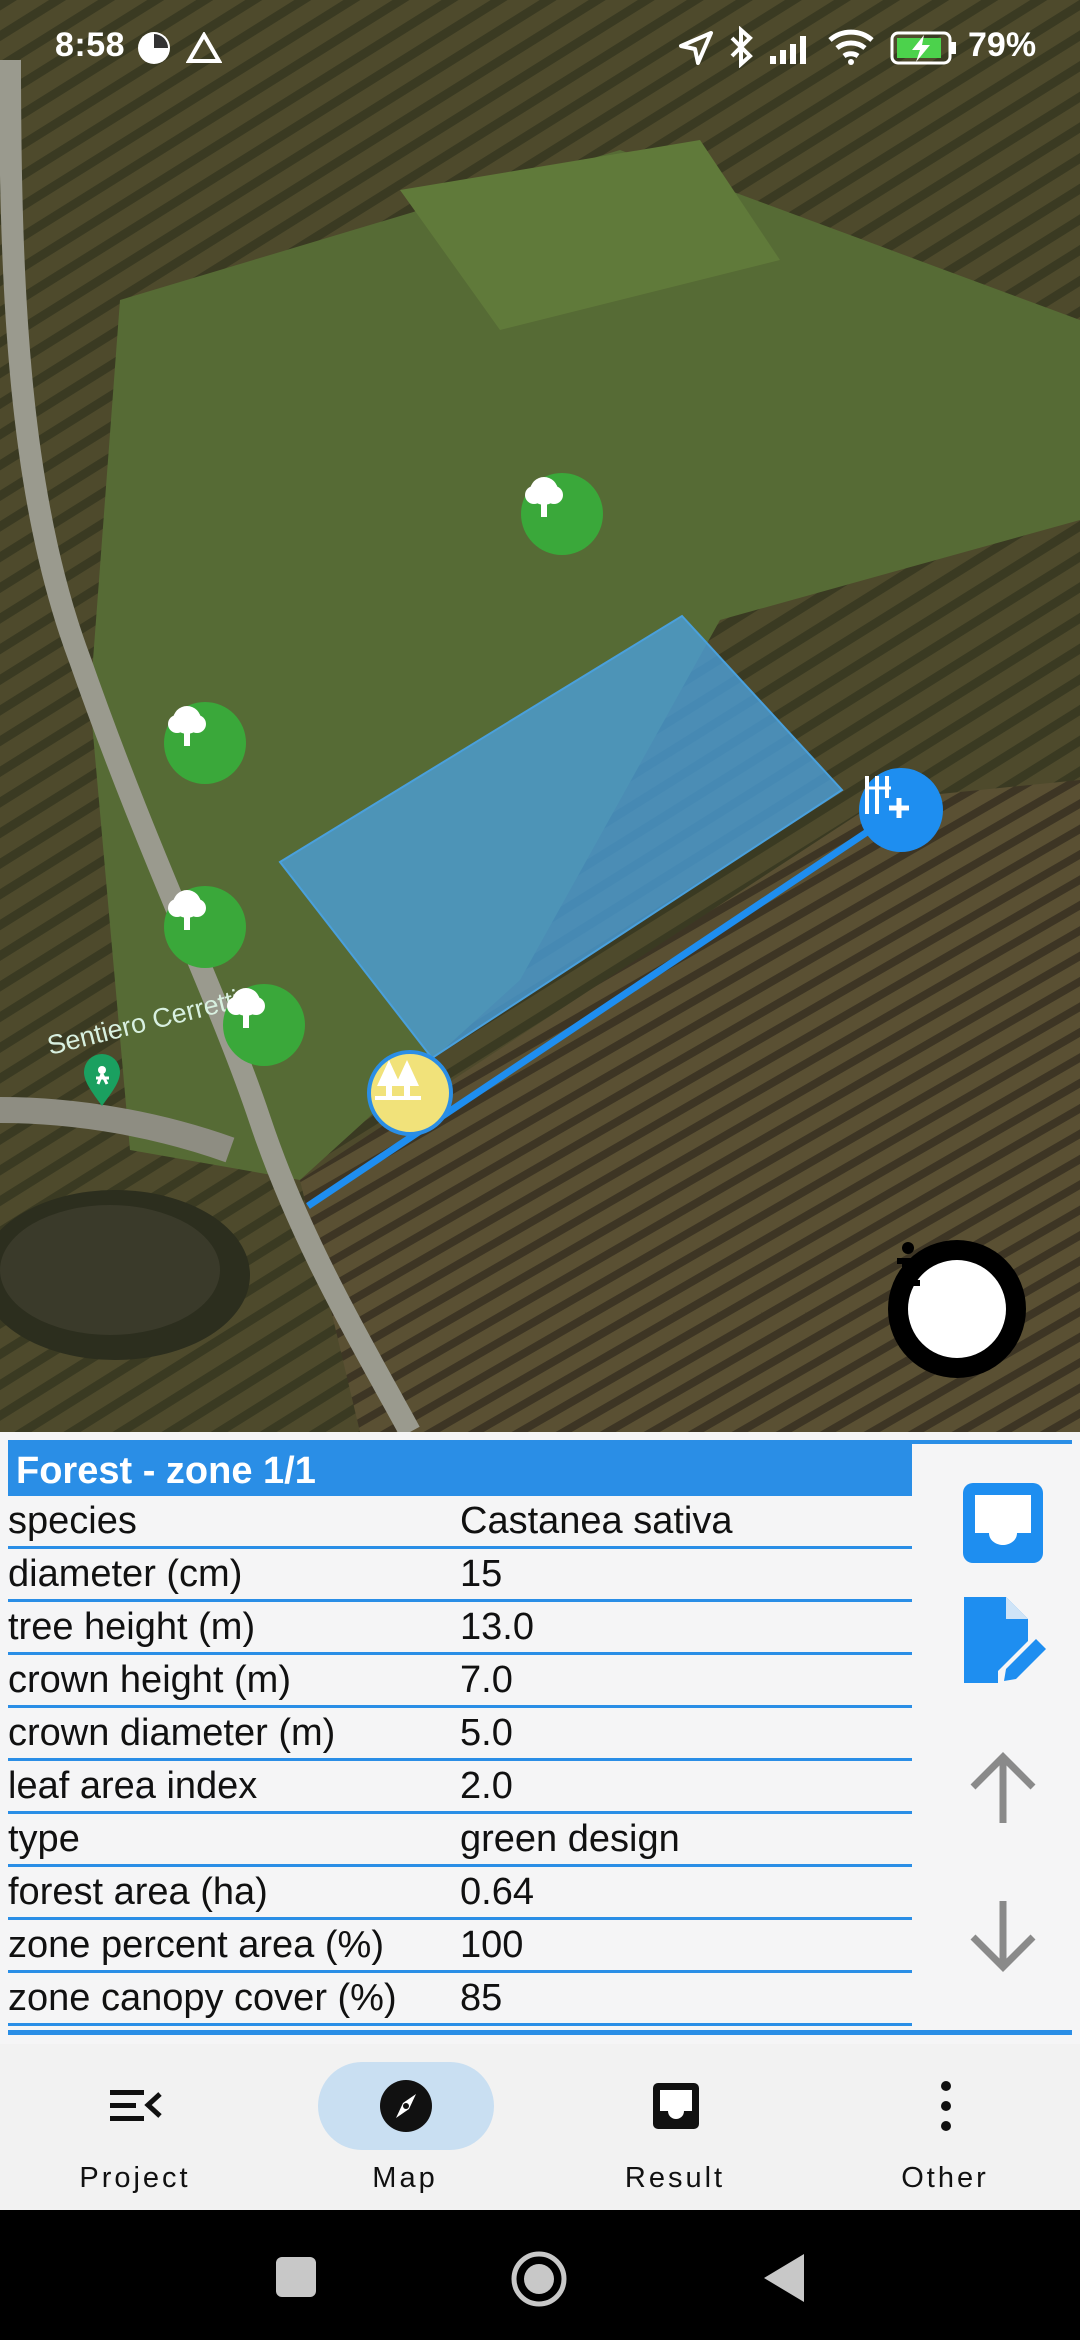 This screenshot has width=1080, height=2340. Describe the element at coordinates (481, 1998) in the screenshot. I see `row-value: 85` at that location.